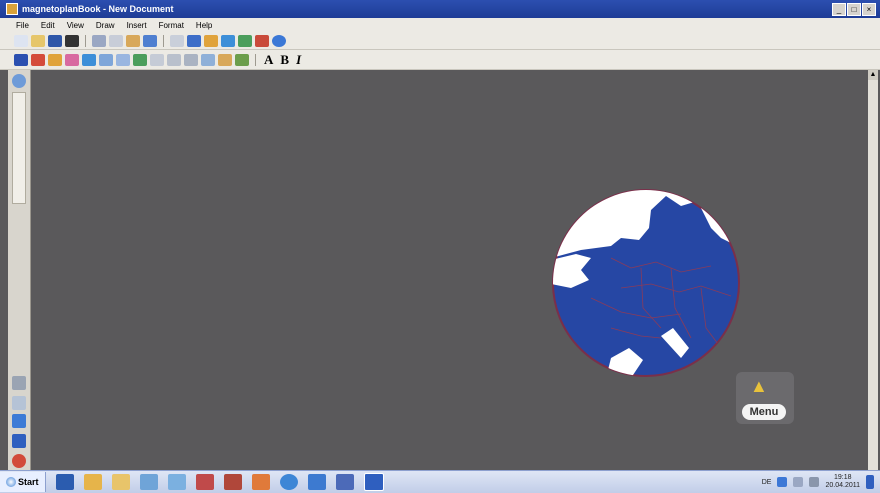 The width and height of the screenshot is (880, 493). Describe the element at coordinates (268, 60) in the screenshot. I see `font-icon: A` at that location.